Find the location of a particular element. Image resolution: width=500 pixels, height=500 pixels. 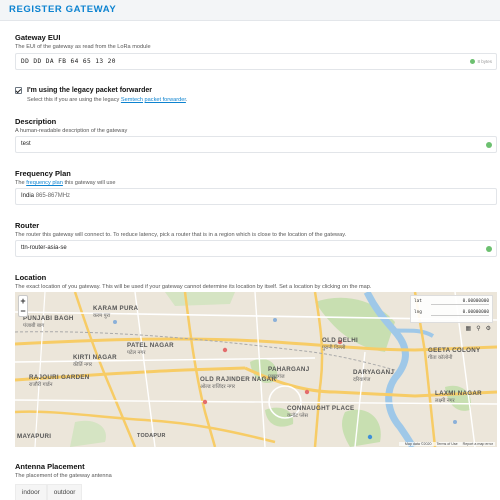

grid-icon: ▦ is located at coordinates (469, 328).